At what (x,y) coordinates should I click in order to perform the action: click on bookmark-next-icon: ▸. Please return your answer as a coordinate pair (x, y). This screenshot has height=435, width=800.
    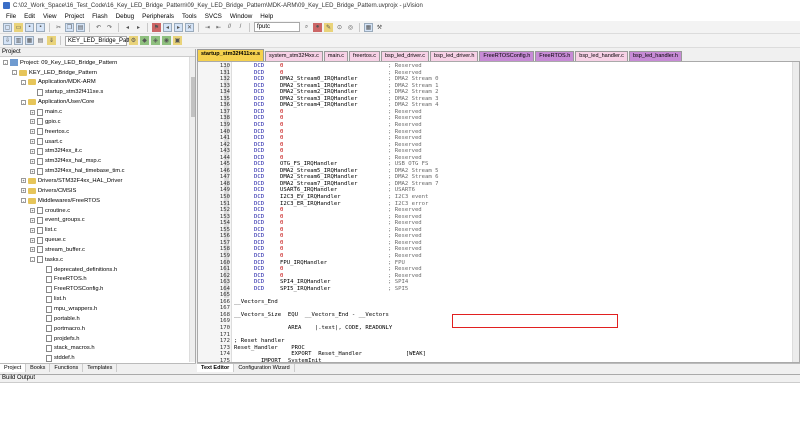
    Looking at the image, I should click on (178, 27).